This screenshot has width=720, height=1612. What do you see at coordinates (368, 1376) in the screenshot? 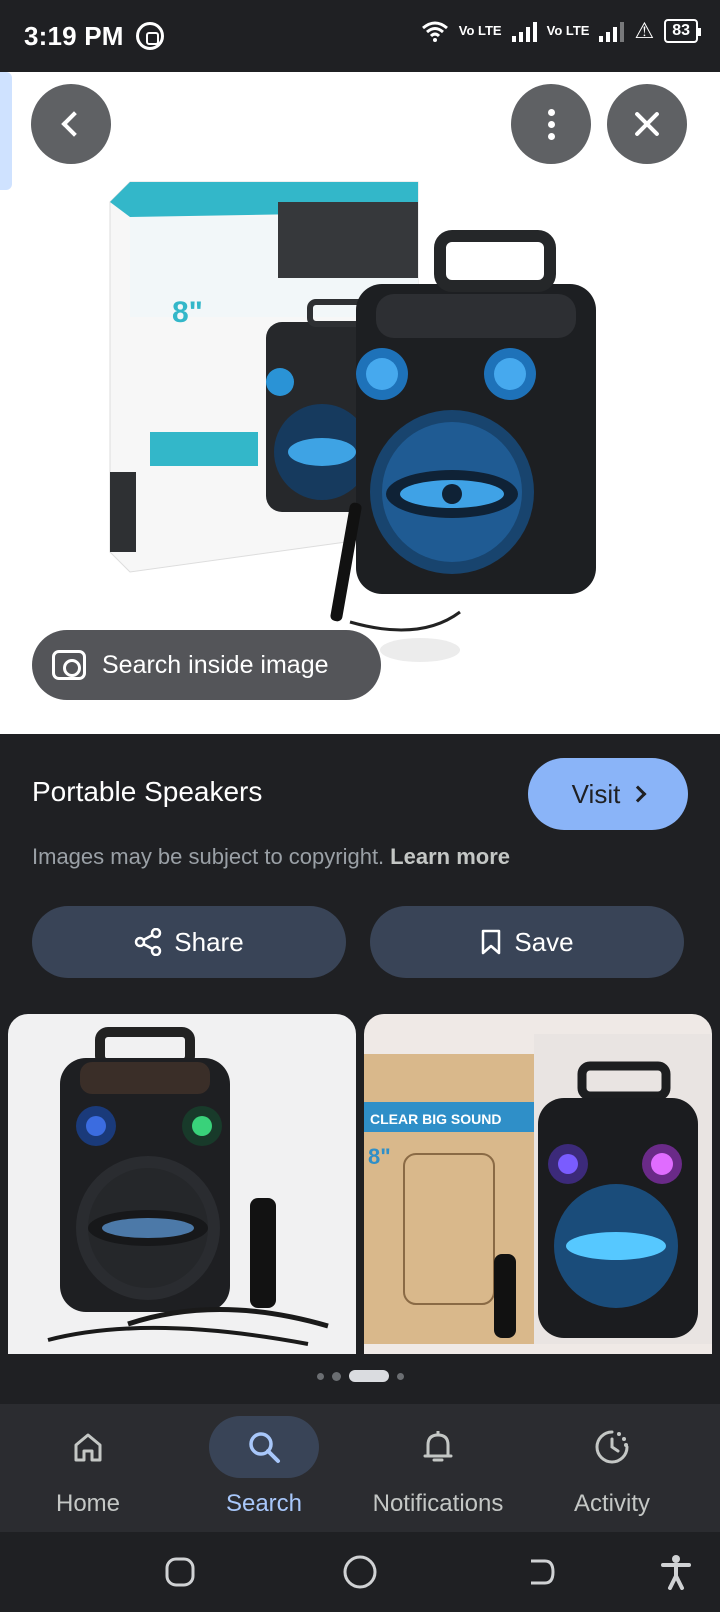
I see `page-dot-active` at bounding box center [368, 1376].